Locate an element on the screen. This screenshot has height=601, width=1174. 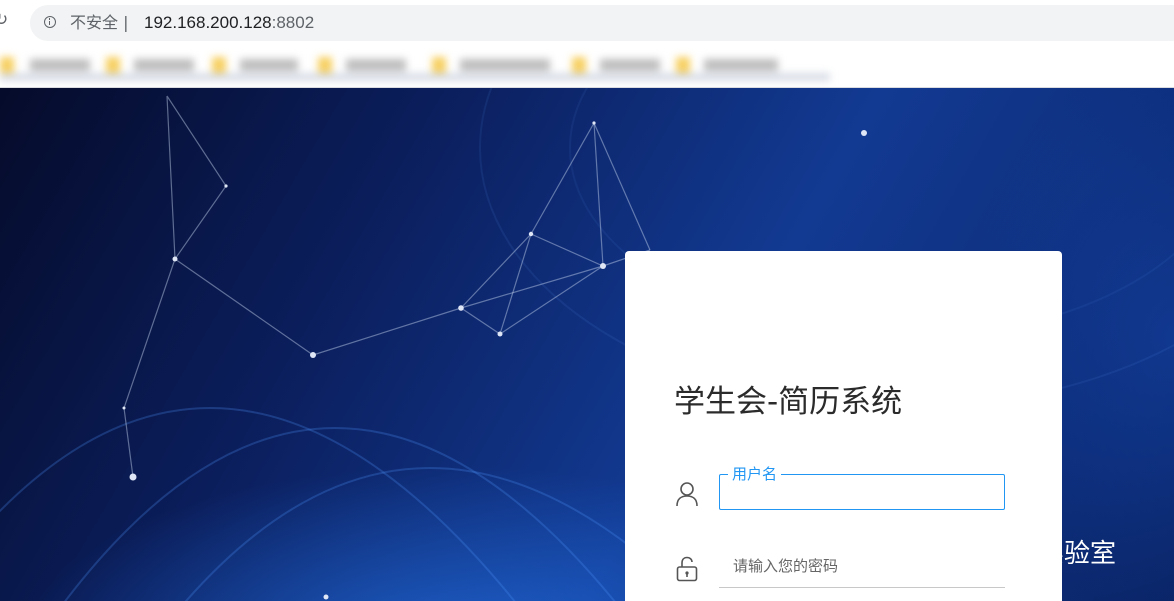
info-icon is located at coordinates (50, 22).